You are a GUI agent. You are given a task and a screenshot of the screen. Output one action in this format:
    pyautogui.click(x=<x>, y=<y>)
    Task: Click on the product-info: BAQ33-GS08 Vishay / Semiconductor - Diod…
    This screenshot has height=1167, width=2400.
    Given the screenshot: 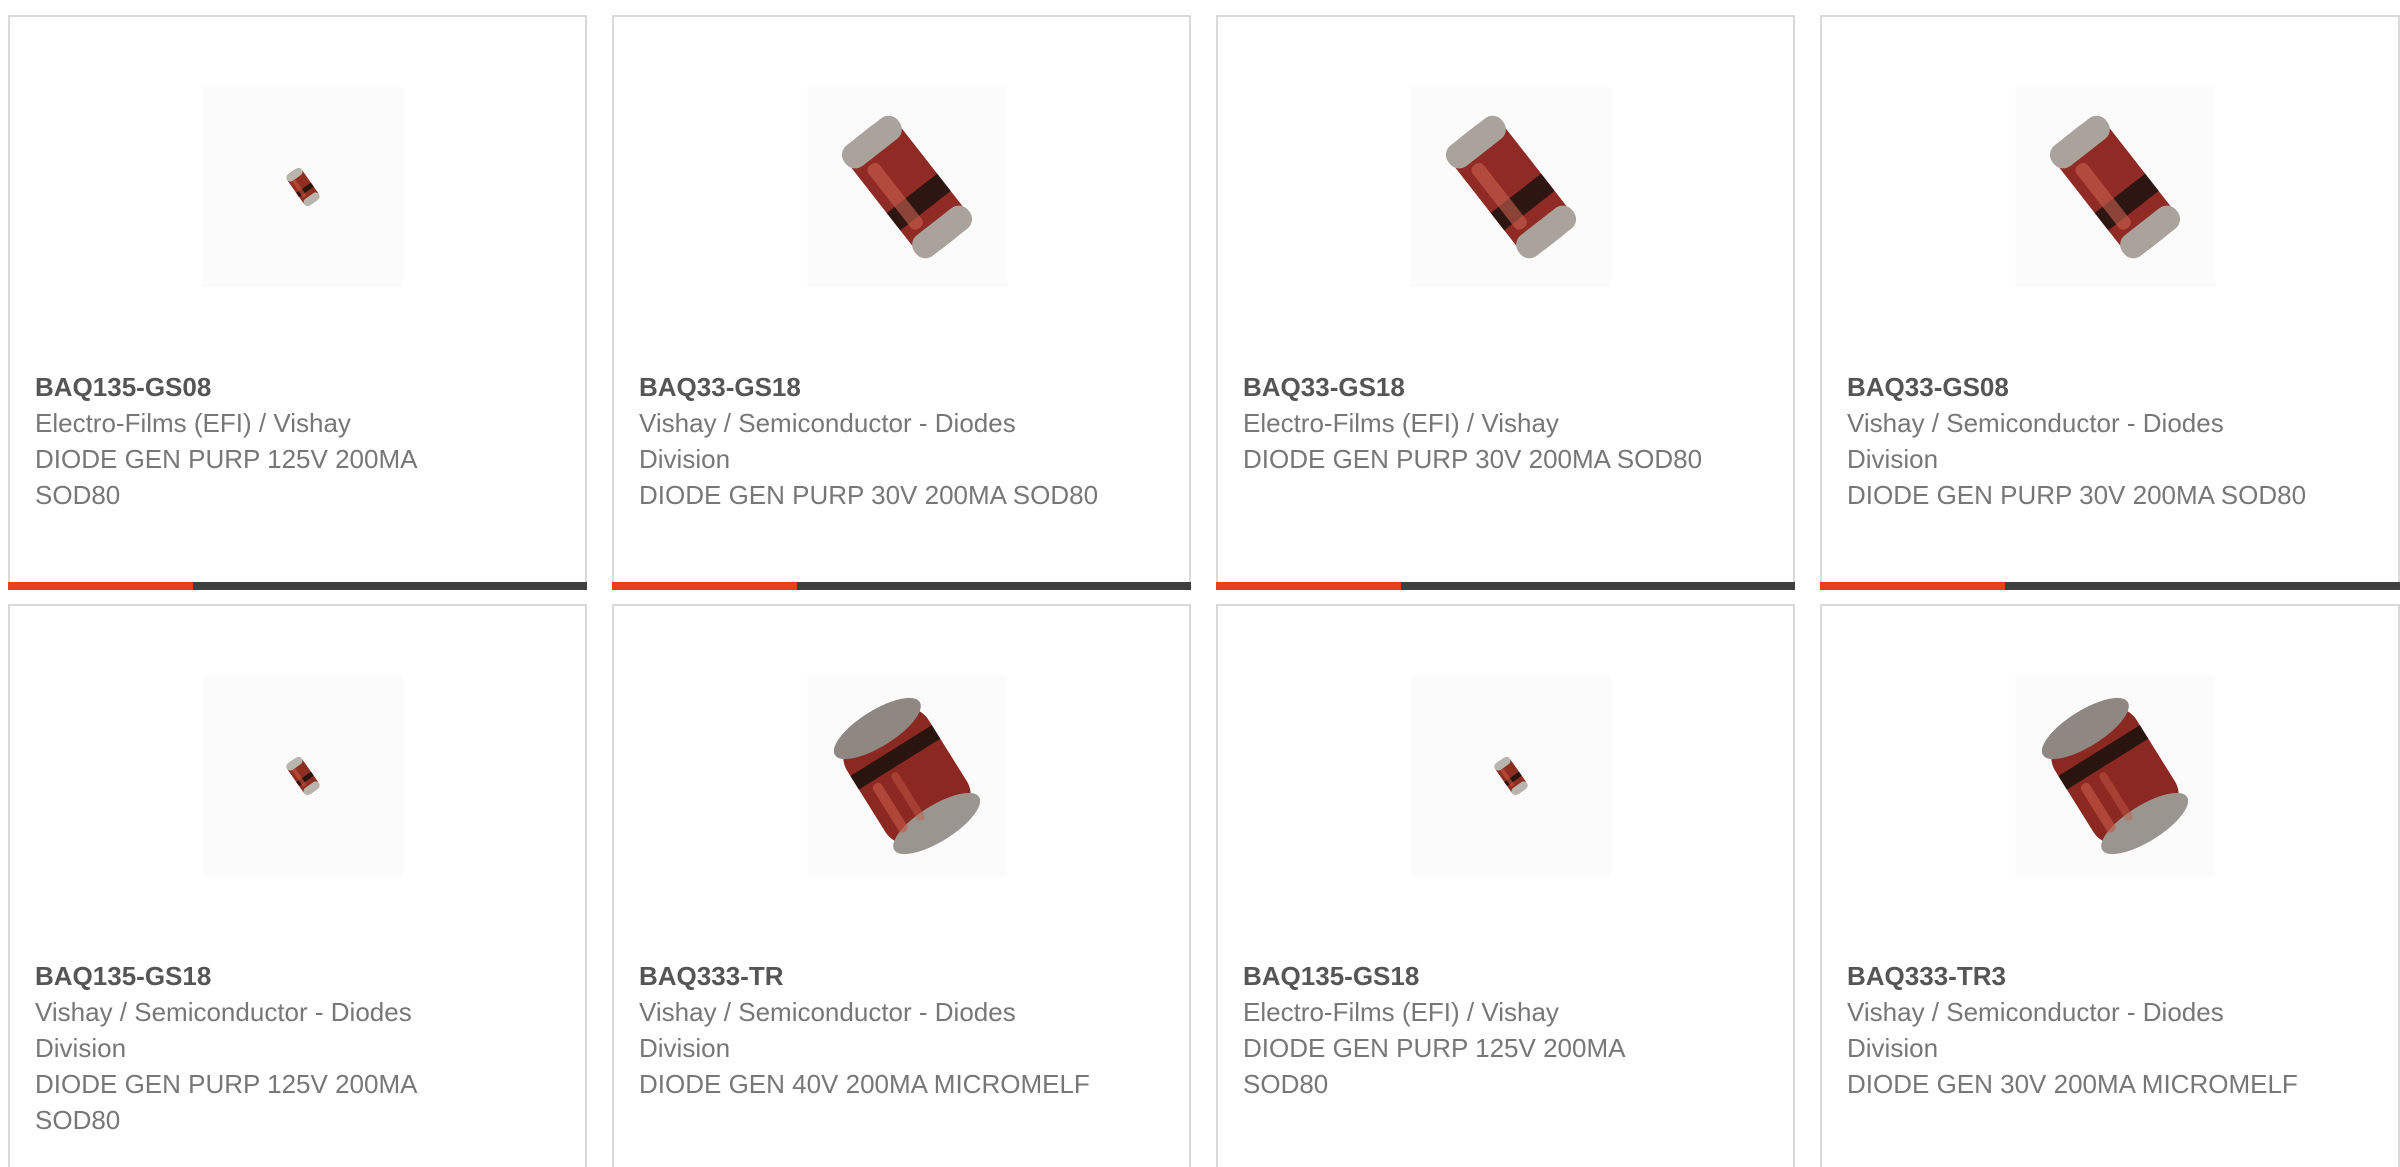 What is the action you would take?
    pyautogui.click(x=2112, y=441)
    